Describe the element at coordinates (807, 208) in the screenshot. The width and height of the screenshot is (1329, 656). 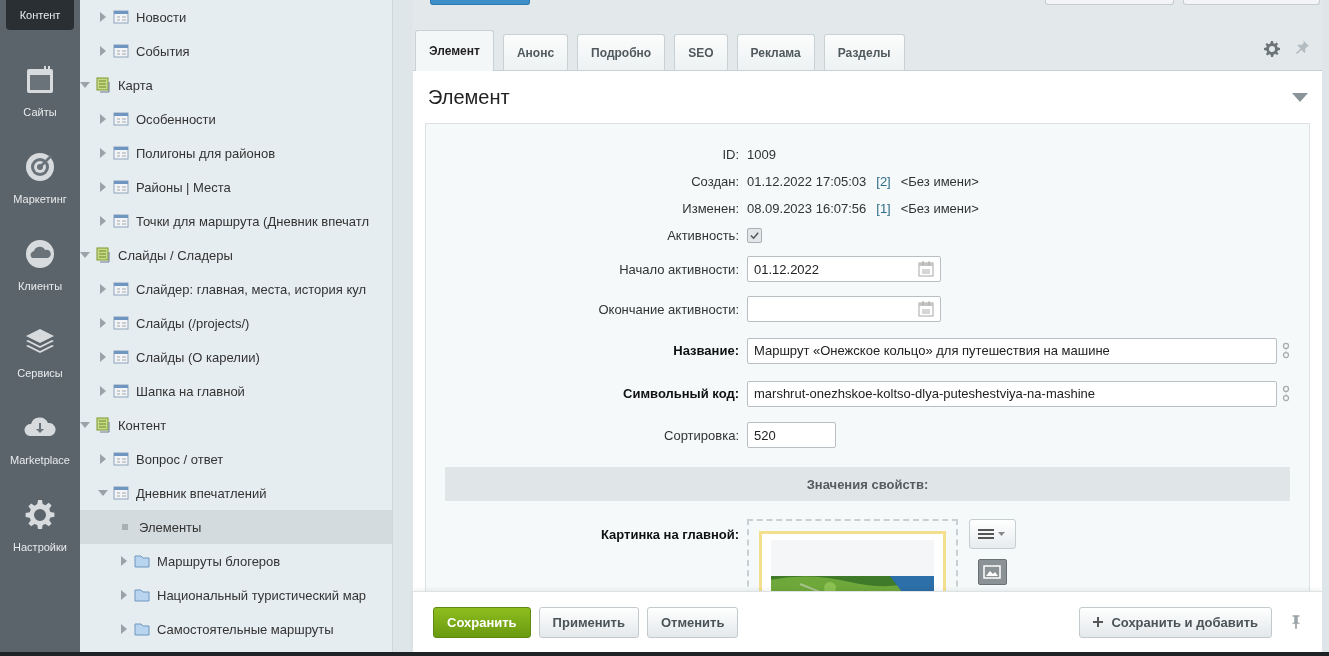
I see `timestamp: 08.09.2023 16:07:56` at that location.